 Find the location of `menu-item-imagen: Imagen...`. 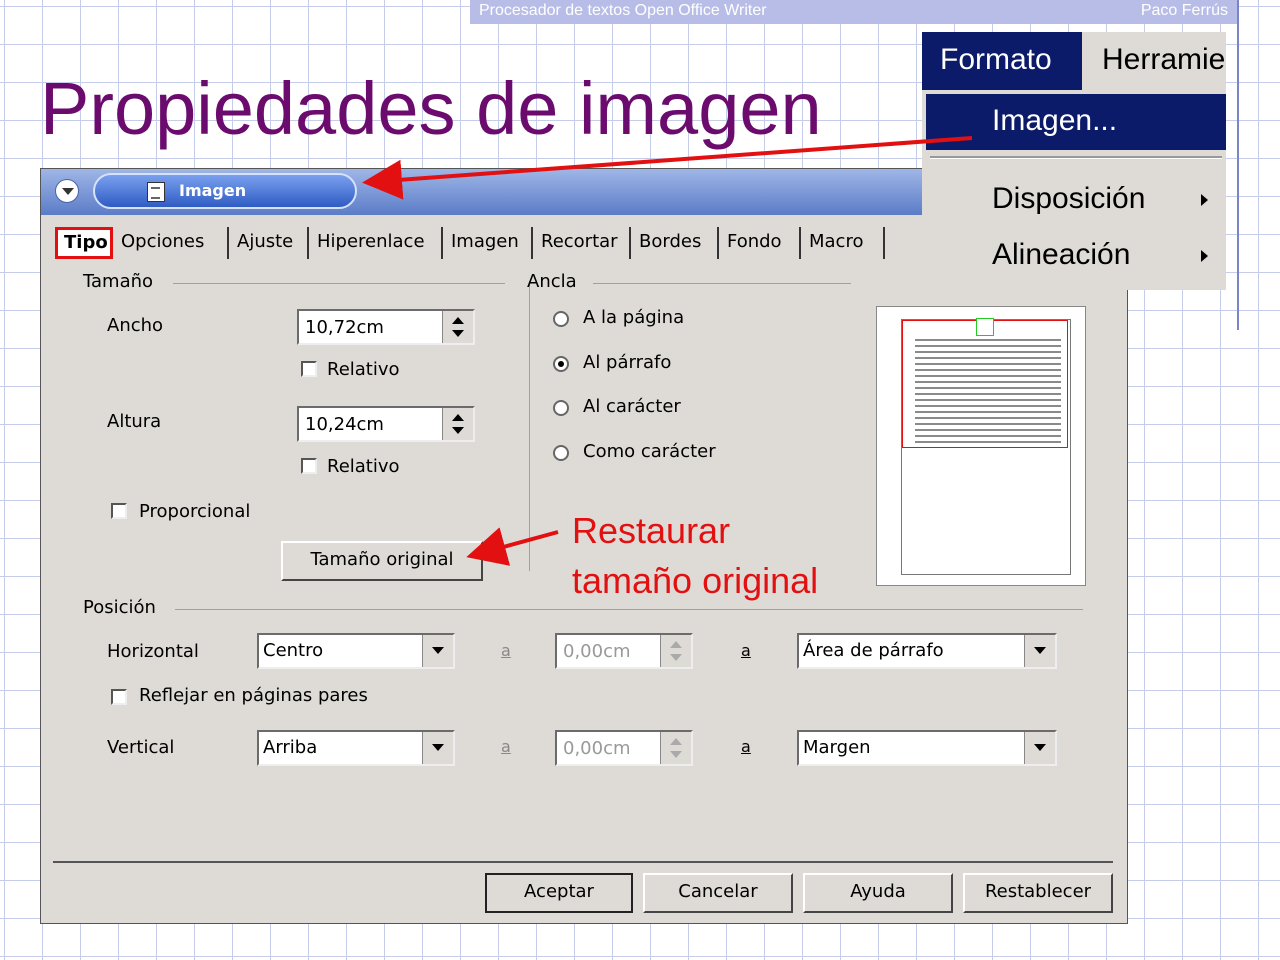

menu-item-imagen: Imagen... is located at coordinates (1076, 122).